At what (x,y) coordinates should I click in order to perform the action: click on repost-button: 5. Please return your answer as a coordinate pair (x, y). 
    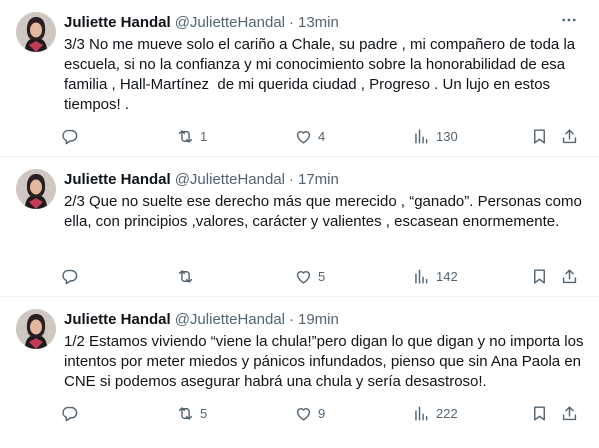
    Looking at the image, I should click on (191, 413).